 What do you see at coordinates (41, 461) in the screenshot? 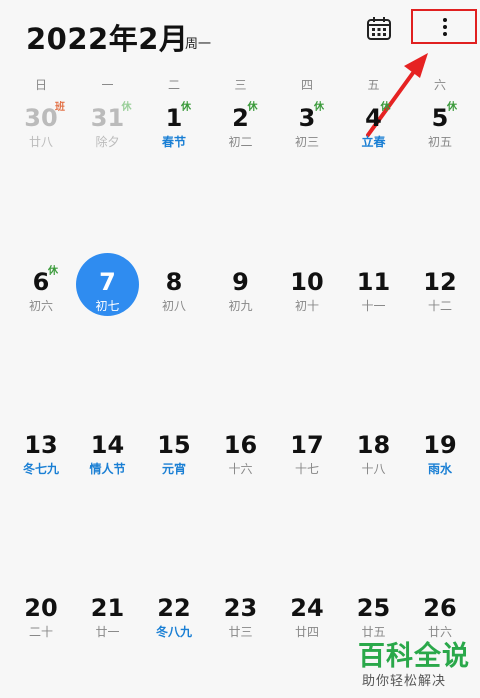
I see `day-cell: 13 冬七九` at bounding box center [41, 461].